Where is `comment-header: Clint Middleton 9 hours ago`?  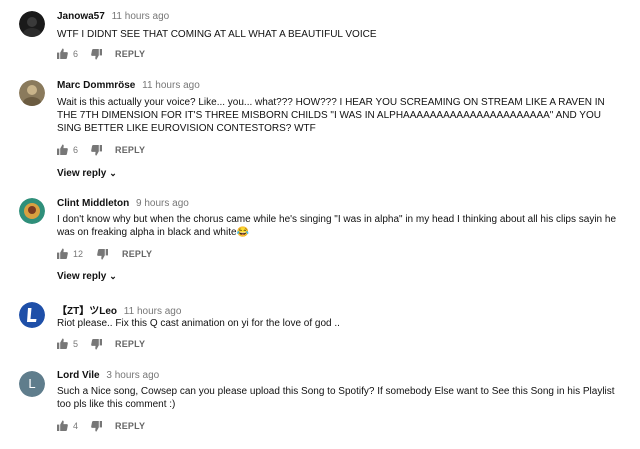
comment-header: Clint Middleton 9 hours ago is located at coordinates (123, 203).